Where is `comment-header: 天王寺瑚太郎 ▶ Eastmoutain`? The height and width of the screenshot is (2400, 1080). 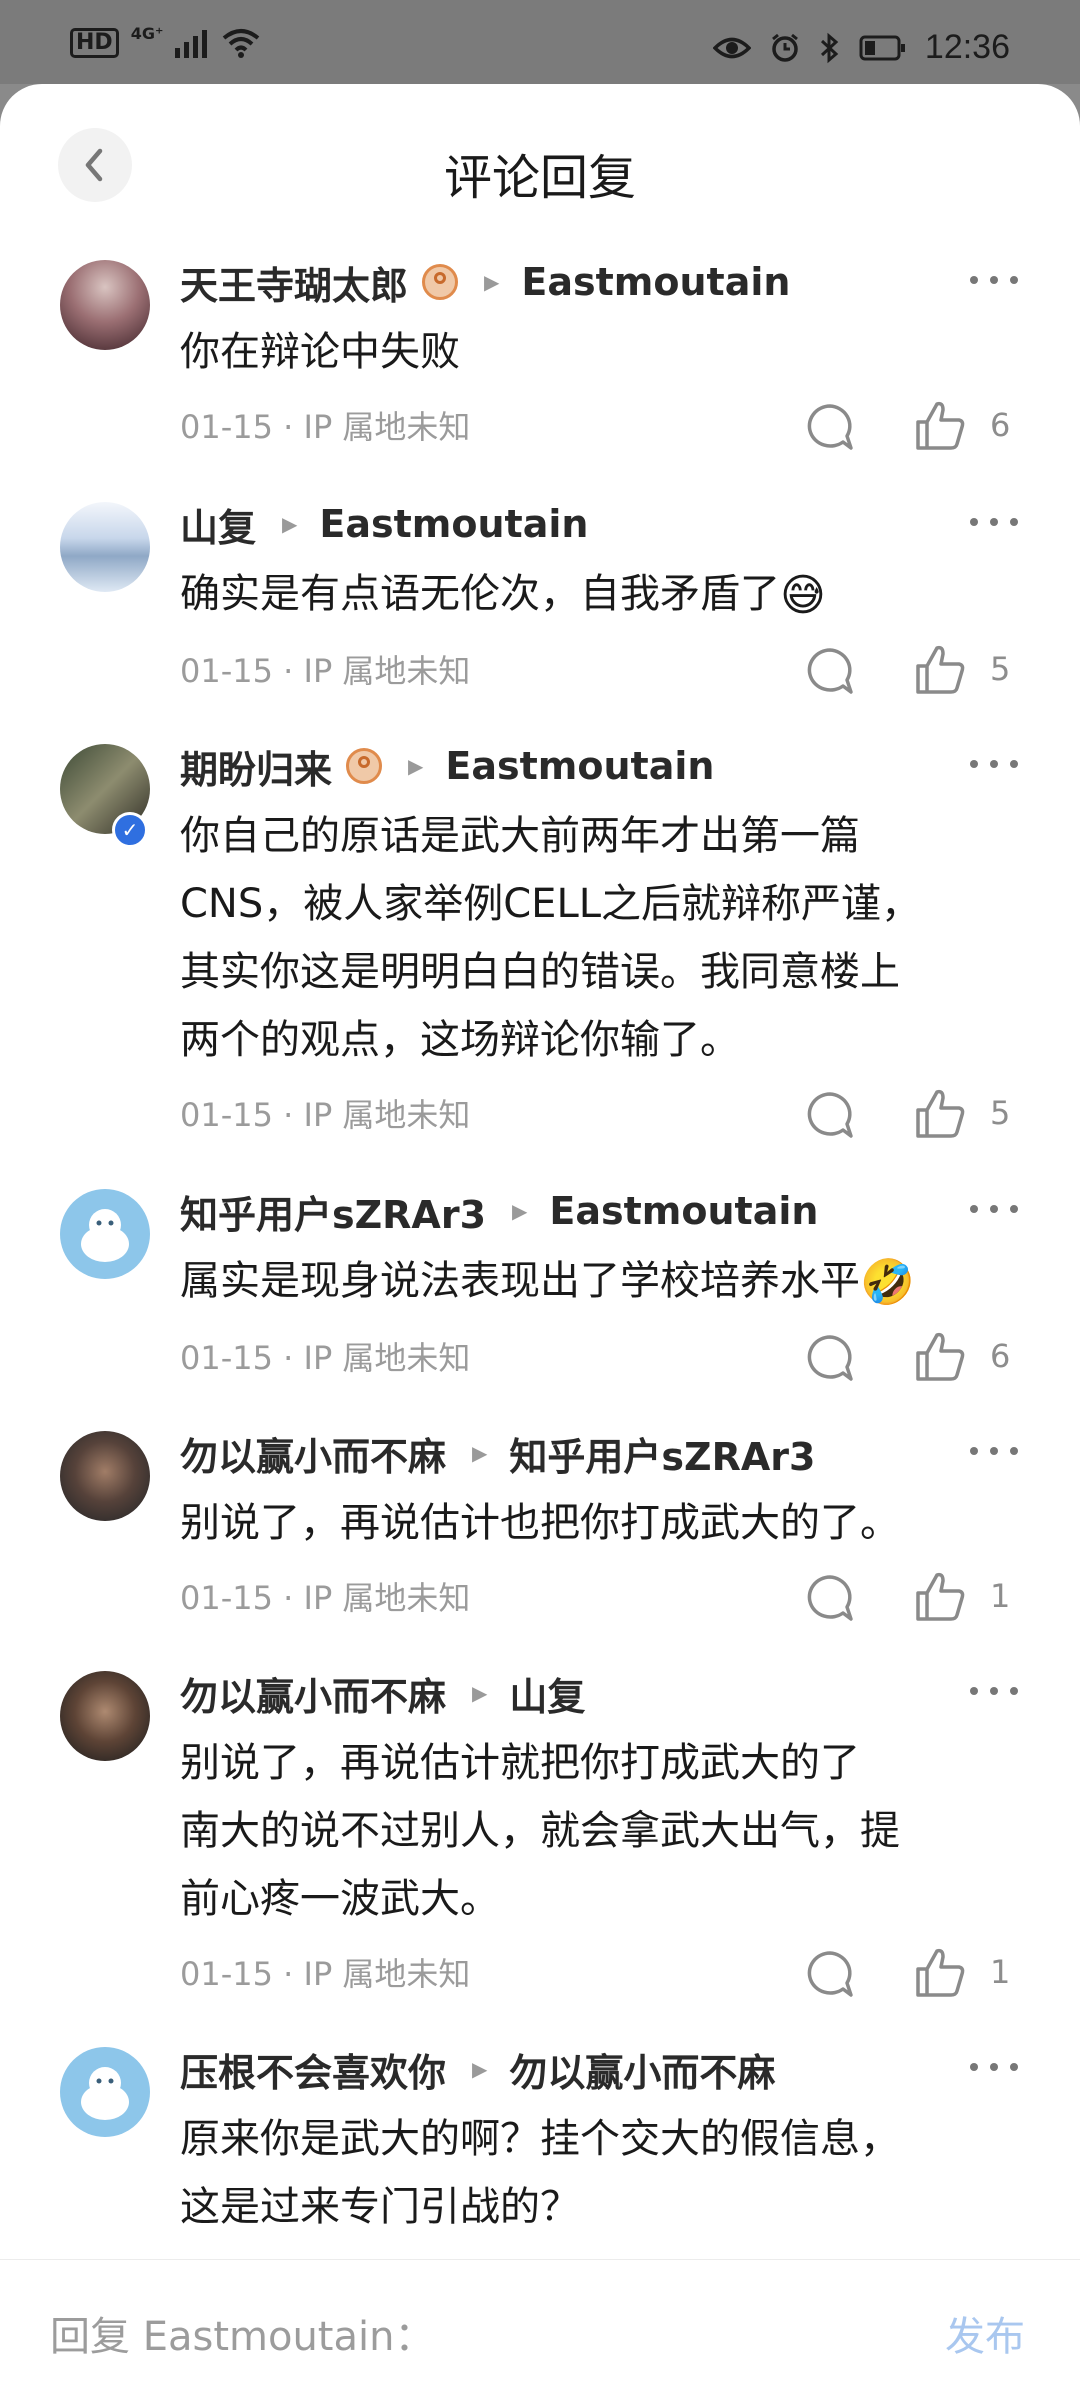 comment-header: 天王寺瑚太郎 ▶ Eastmoutain is located at coordinates (630, 282).